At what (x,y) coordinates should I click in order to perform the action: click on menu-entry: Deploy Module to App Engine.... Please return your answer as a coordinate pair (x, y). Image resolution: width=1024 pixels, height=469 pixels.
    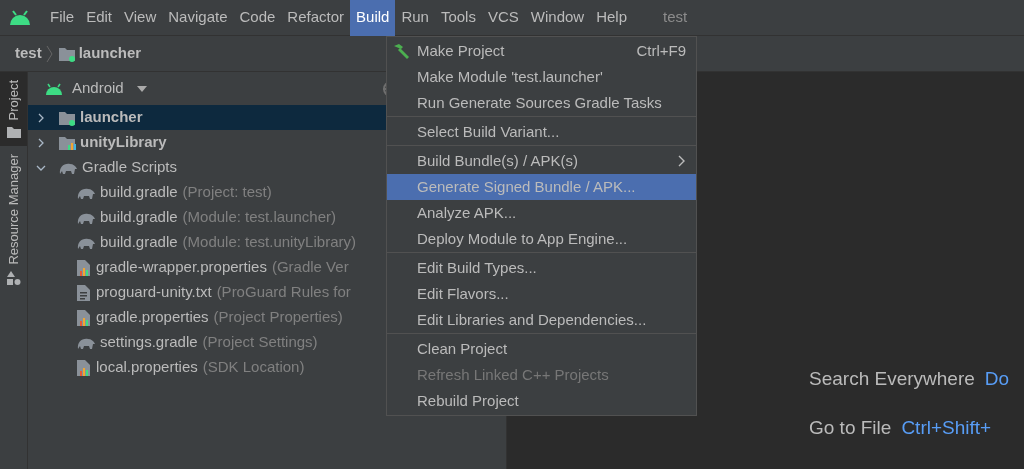
    Looking at the image, I should click on (541, 239).